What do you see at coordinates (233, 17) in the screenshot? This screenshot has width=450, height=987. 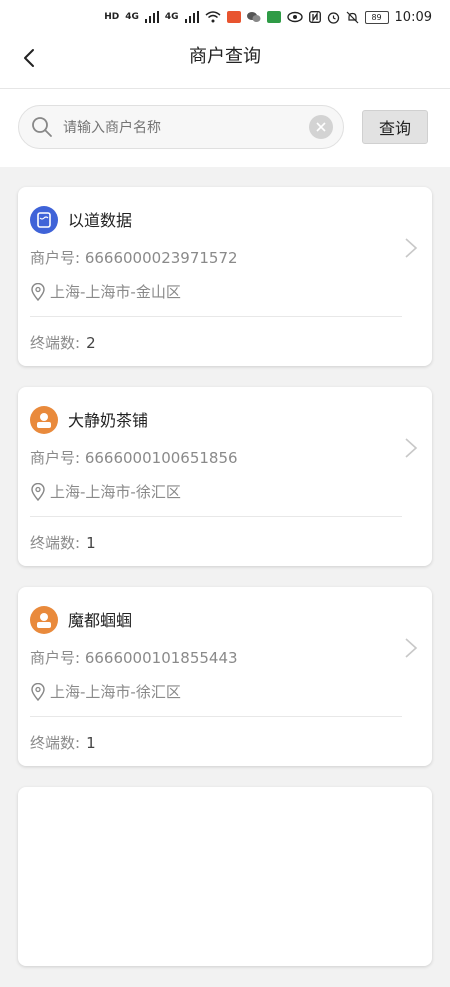 I see `app-notification-icon` at bounding box center [233, 17].